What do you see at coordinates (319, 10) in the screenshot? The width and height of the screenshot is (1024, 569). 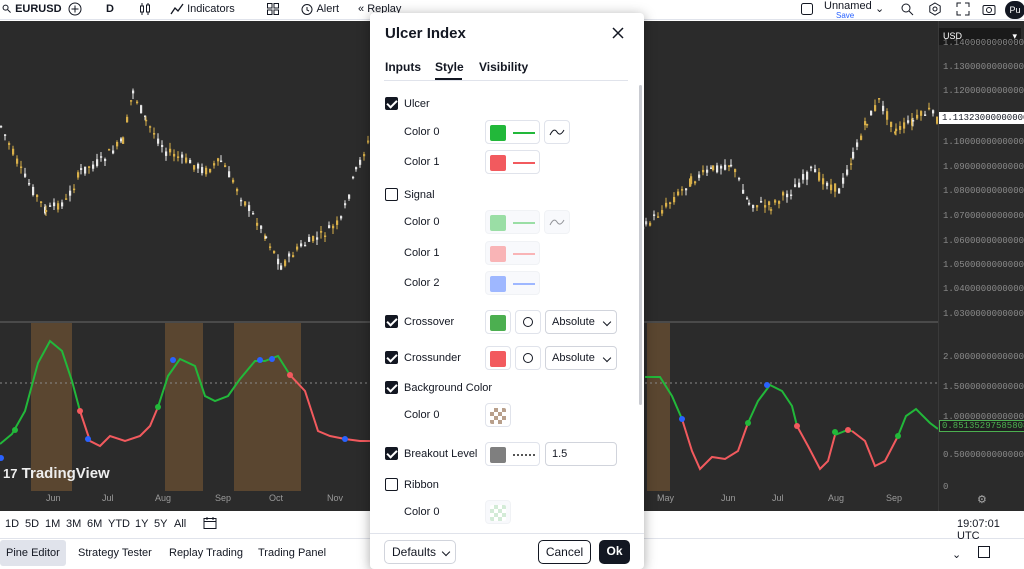 I see `alert-button: Alert` at bounding box center [319, 10].